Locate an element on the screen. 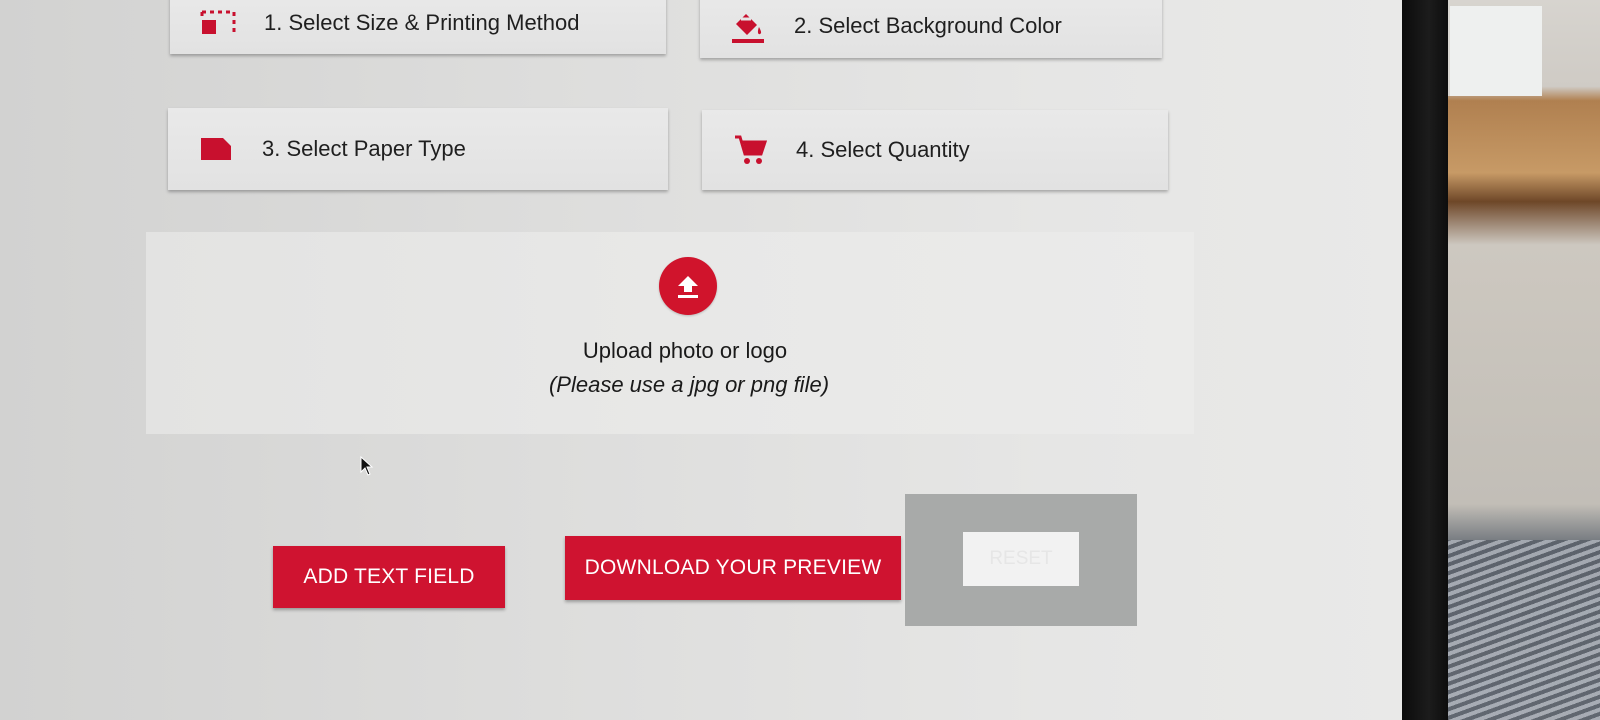 Image resolution: width=1600 pixels, height=720 pixels. fabric is located at coordinates (1520, 630).